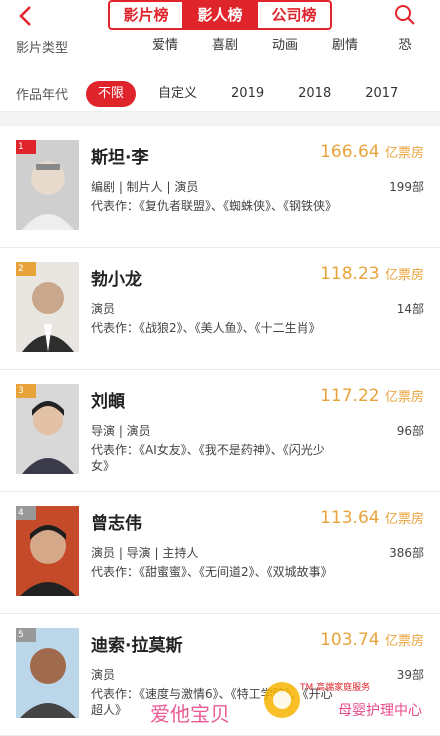  What do you see at coordinates (105, 46) in the screenshot?
I see `genre-chip: 不限` at bounding box center [105, 46].